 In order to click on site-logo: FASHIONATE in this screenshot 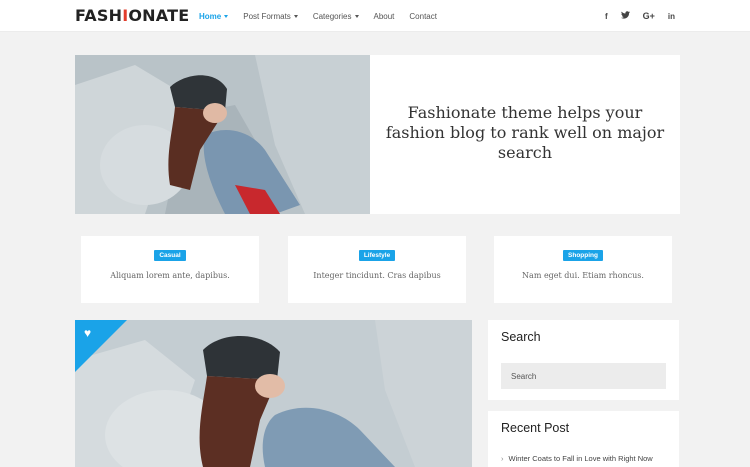, I will do `click(132, 15)`.